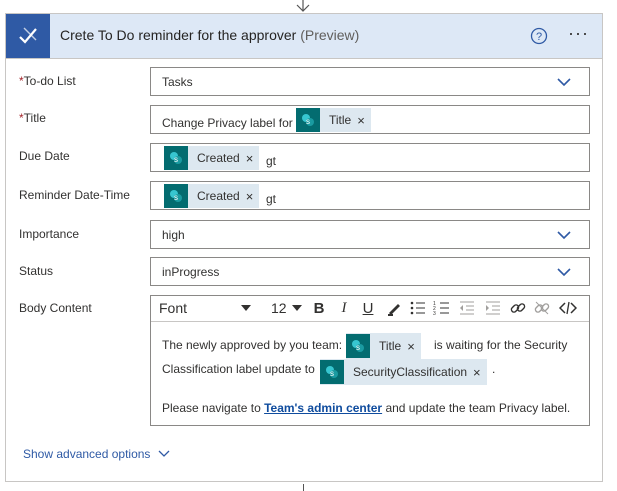 The image size is (617, 491). I want to click on title-label: *Title, so click(32, 118).